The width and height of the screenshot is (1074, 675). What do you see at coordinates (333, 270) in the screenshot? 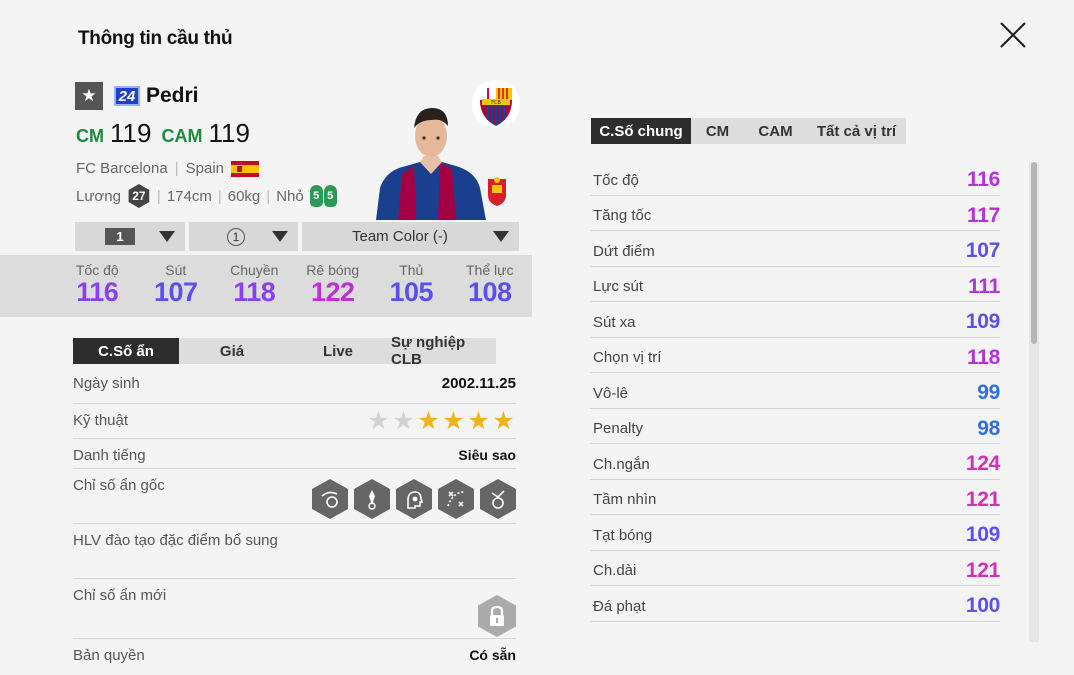
I see `stat-label: Rê bóng` at bounding box center [333, 270].